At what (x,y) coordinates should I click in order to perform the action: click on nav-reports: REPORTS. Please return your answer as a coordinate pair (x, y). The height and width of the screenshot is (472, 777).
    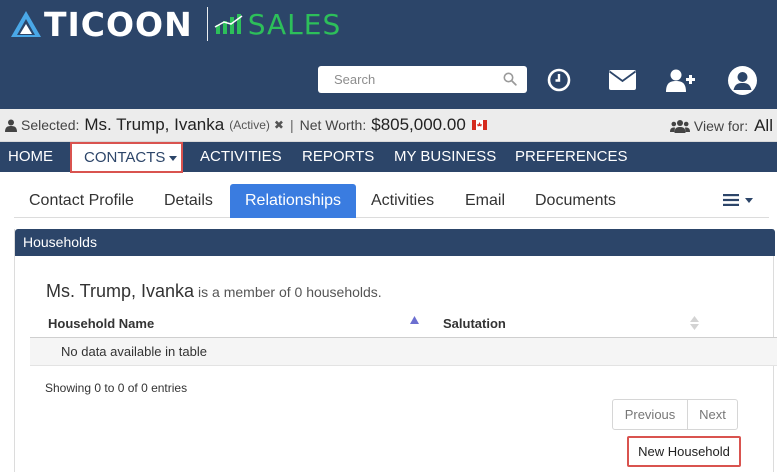
    Looking at the image, I should click on (338, 157).